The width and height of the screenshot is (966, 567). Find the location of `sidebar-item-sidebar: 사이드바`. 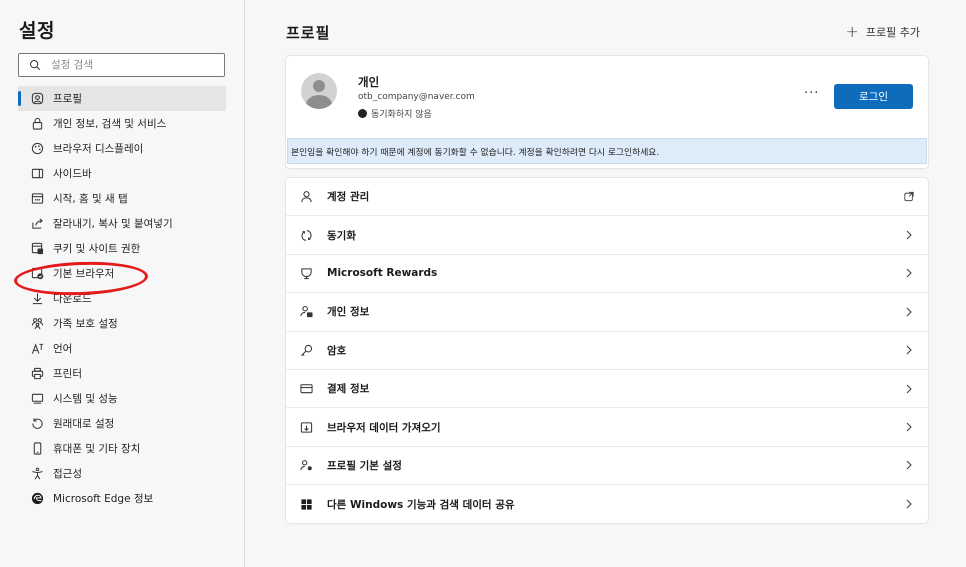

sidebar-item-sidebar: 사이드바 is located at coordinates (122, 173).